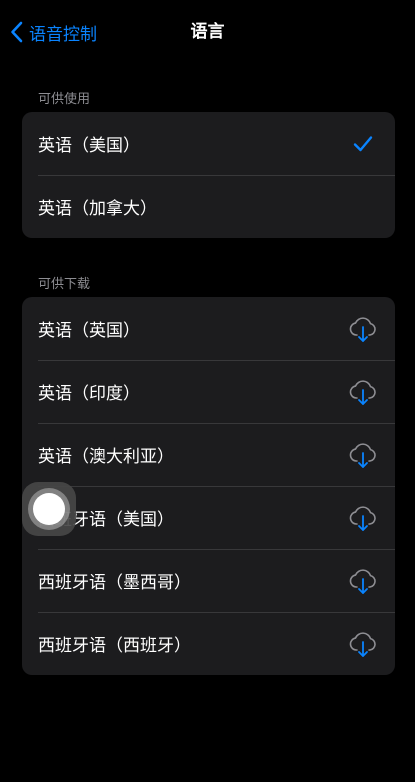 The height and width of the screenshot is (782, 415). I want to click on language-label: 英语（英国）, so click(89, 331).